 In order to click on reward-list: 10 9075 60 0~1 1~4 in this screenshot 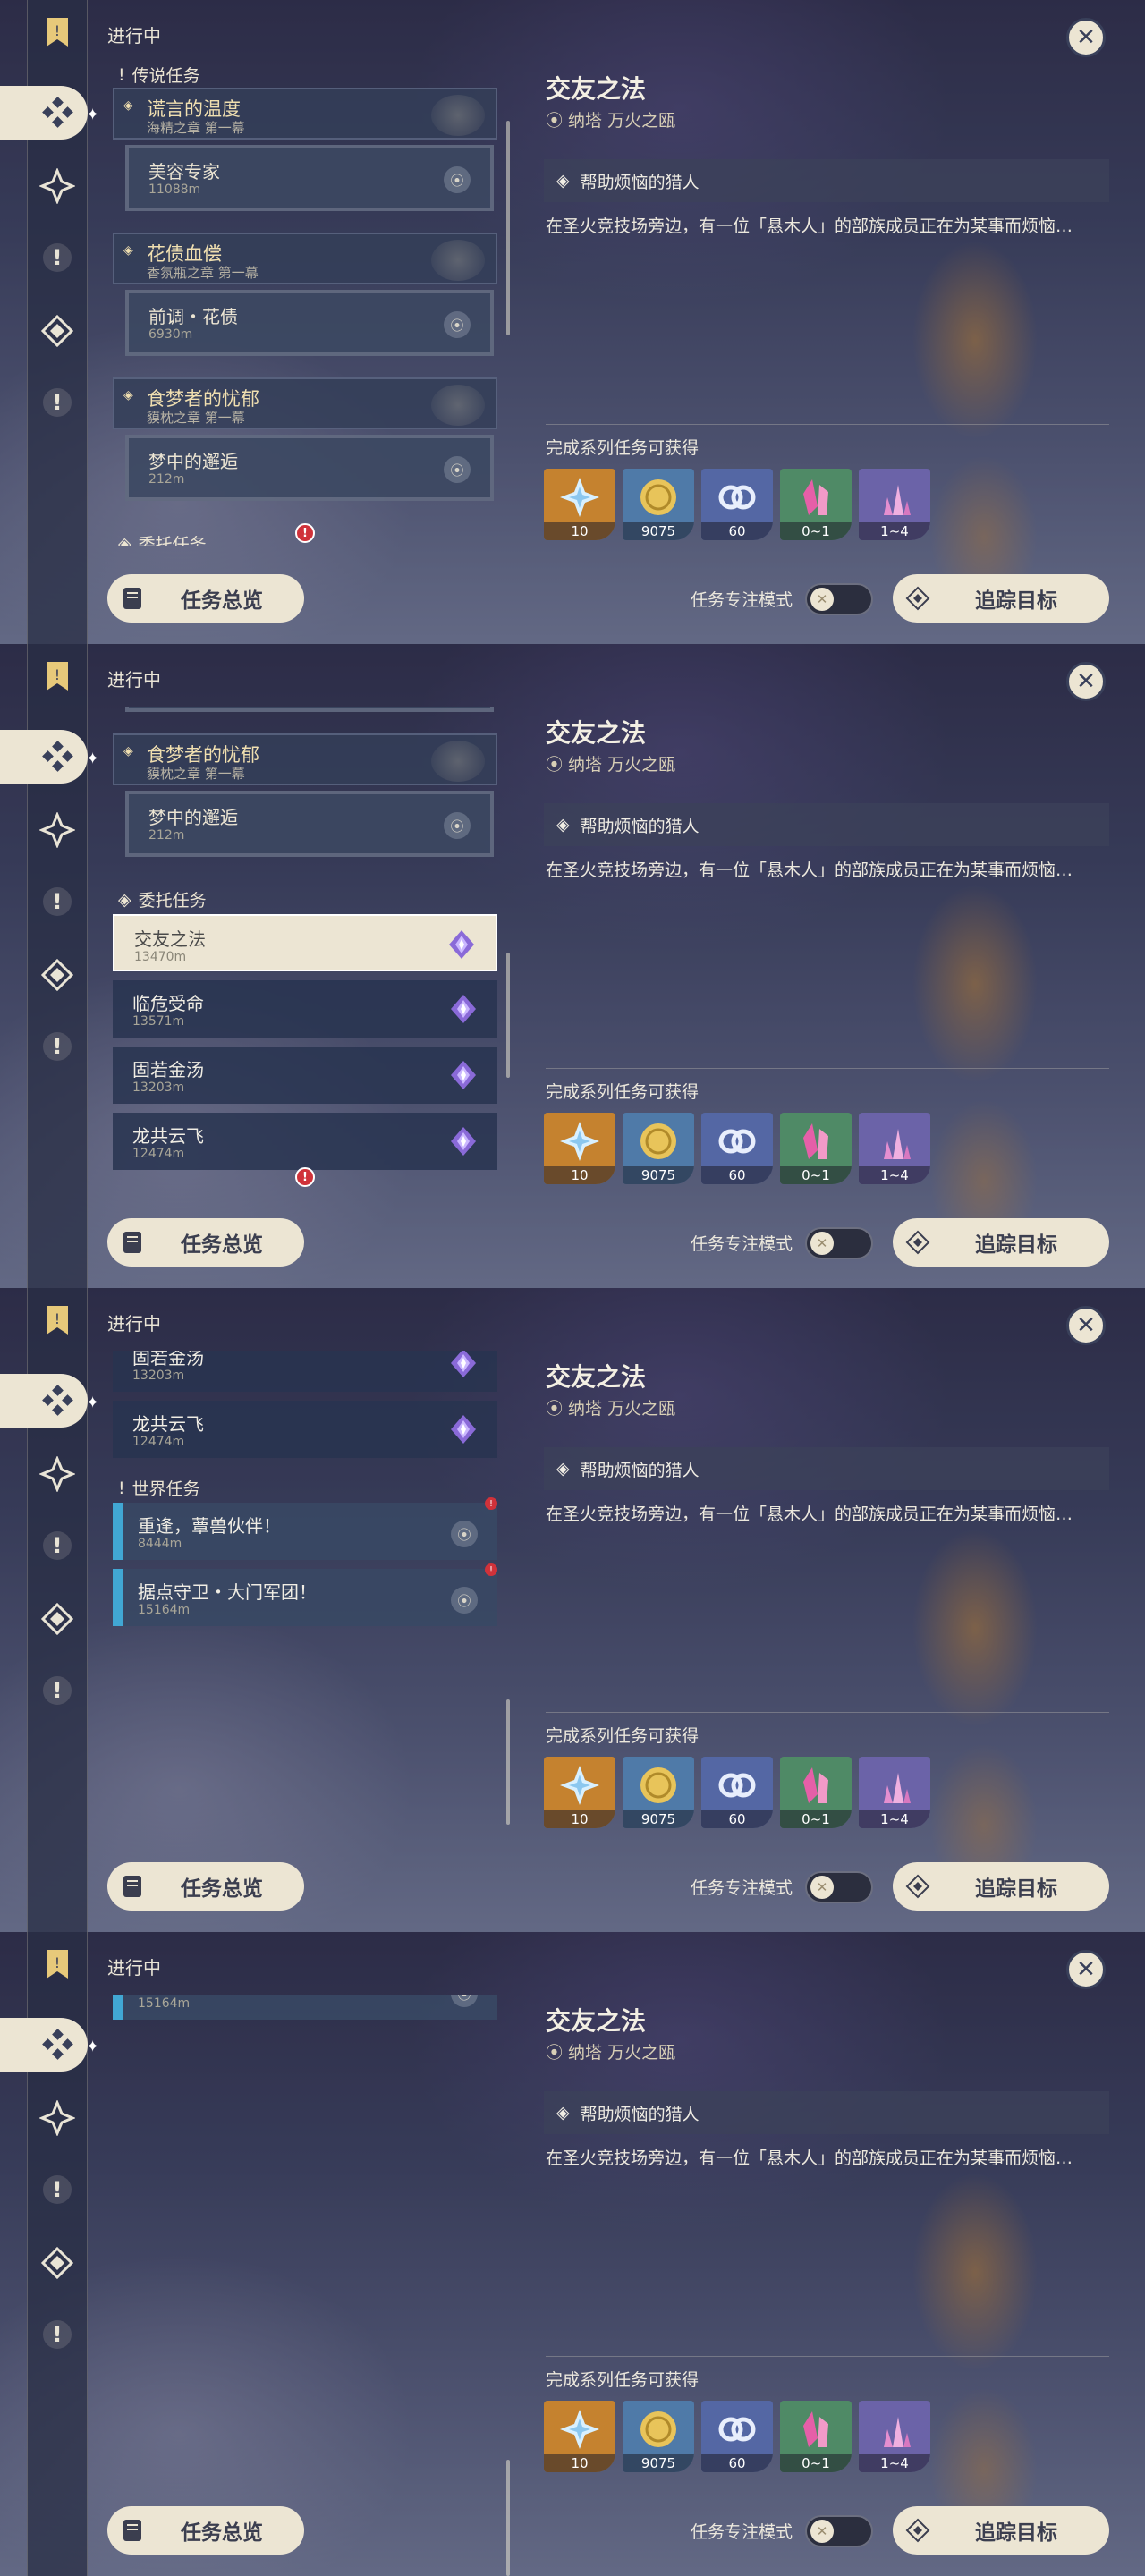, I will do `click(737, 1792)`.